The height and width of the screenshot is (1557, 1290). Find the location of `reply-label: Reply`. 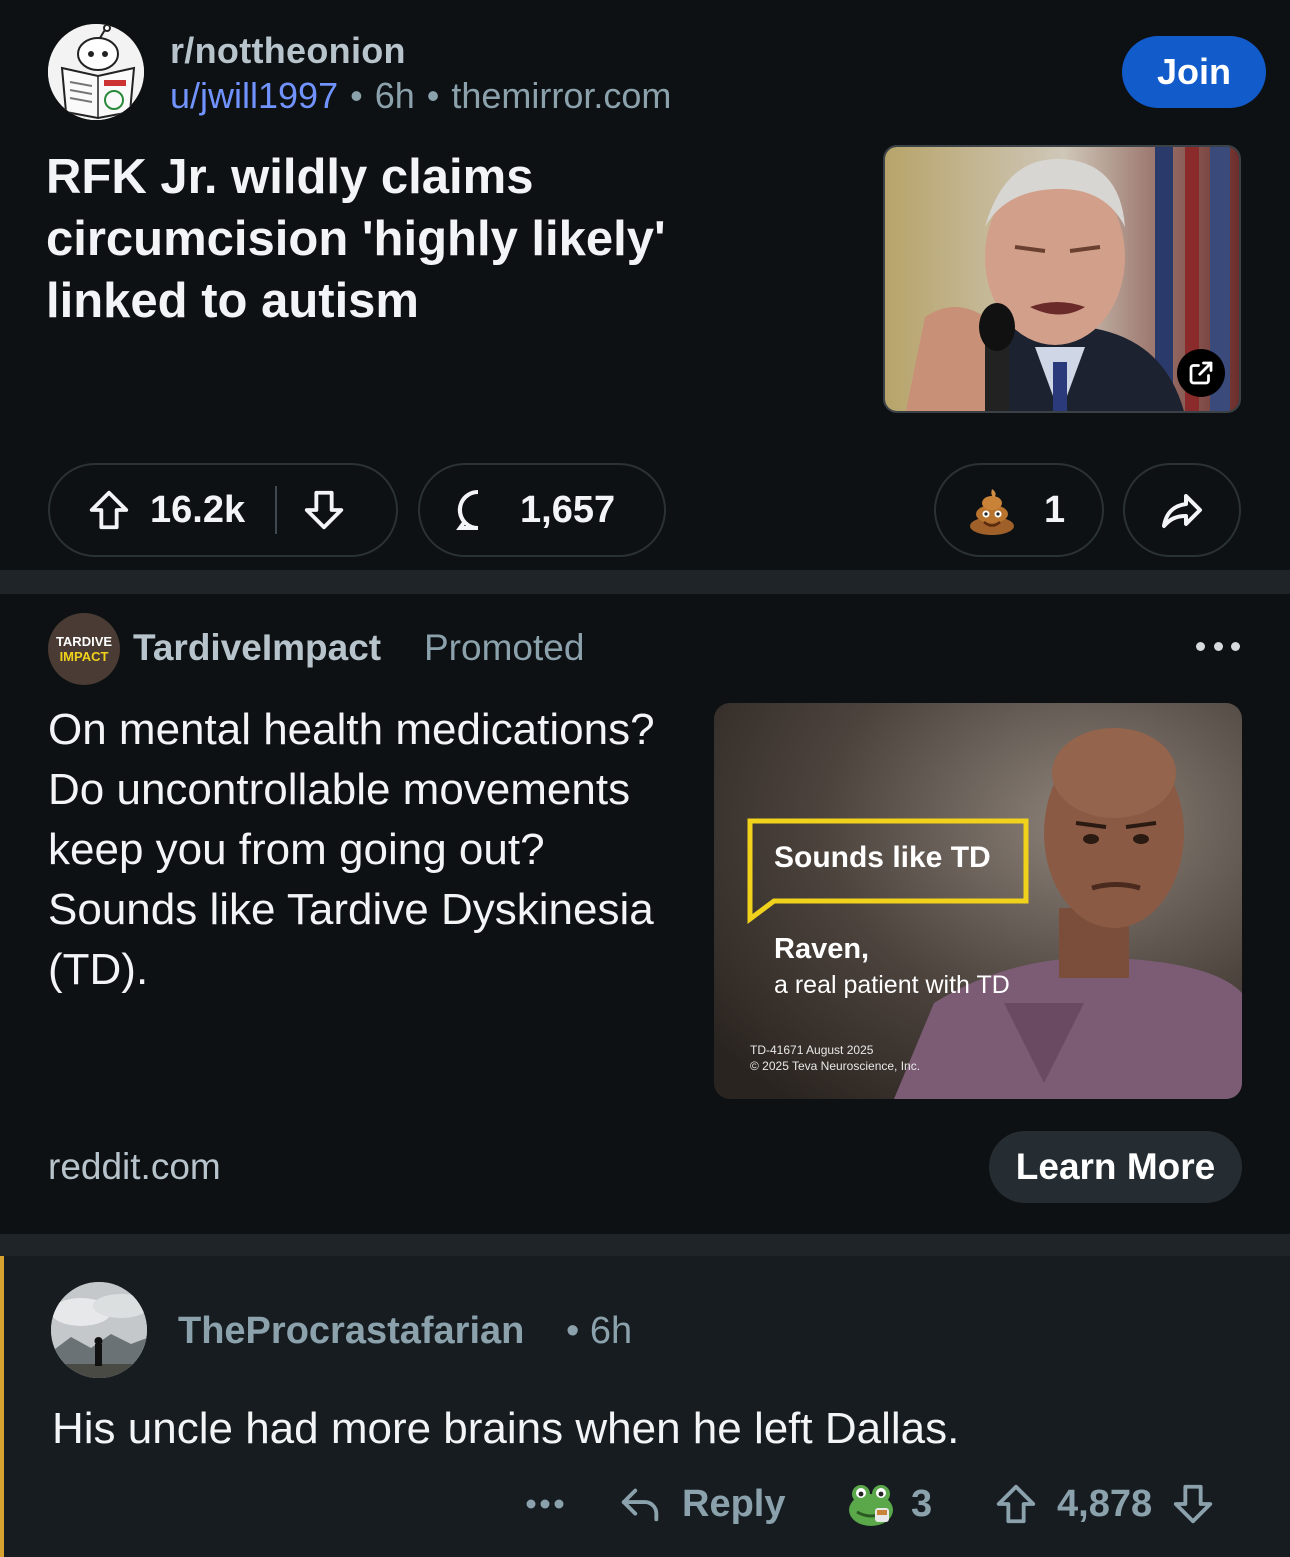

reply-label: Reply is located at coordinates (734, 1503).